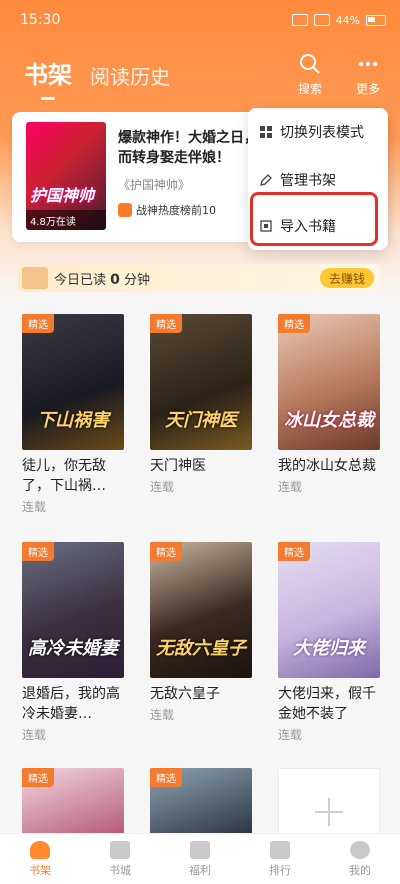 The image size is (400, 884). I want to click on top-actions: 搜索 更多, so click(339, 74).